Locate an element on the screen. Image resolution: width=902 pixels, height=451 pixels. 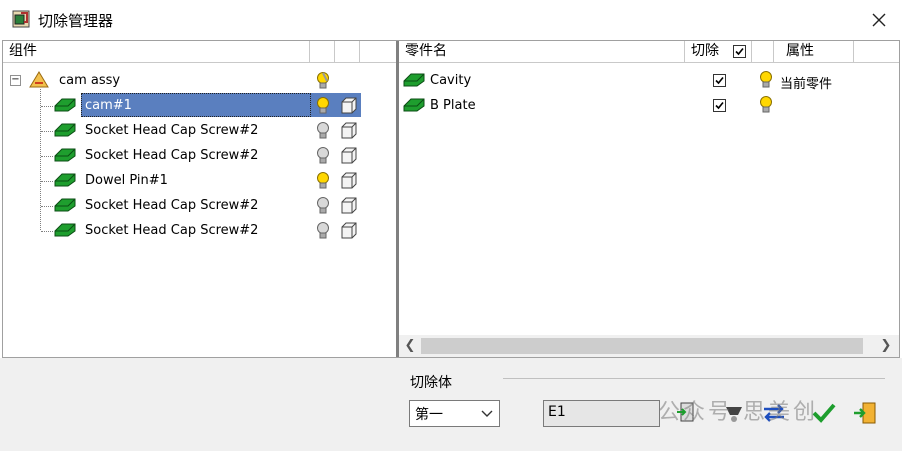
cut-body-value: E1 is located at coordinates (557, 412).